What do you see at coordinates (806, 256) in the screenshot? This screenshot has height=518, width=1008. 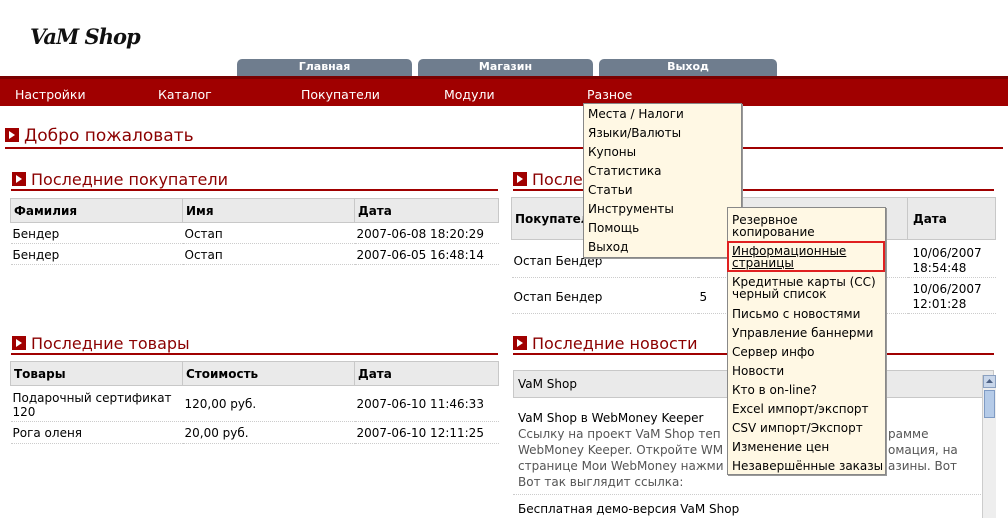 I see `highlight-box` at bounding box center [806, 256].